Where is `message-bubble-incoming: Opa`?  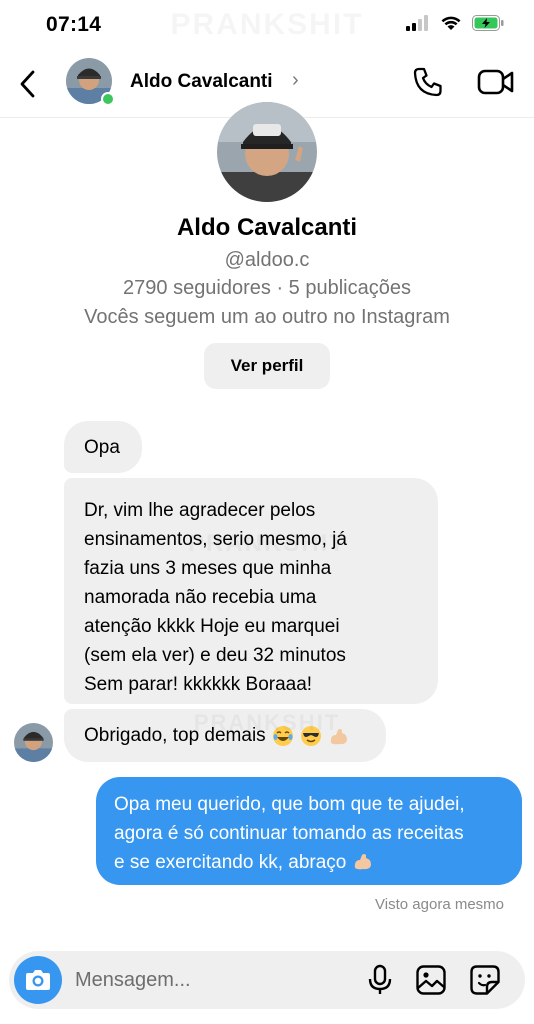 message-bubble-incoming: Opa is located at coordinates (103, 447).